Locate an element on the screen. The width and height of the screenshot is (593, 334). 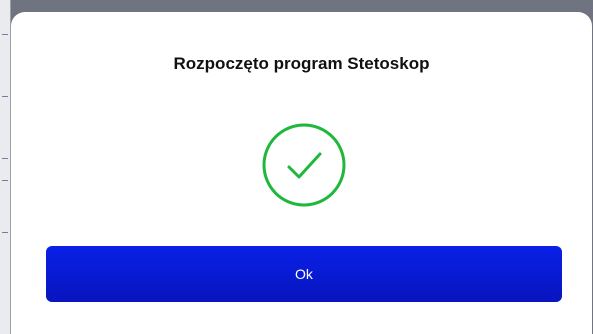
background-app-edge is located at coordinates (5, 167).